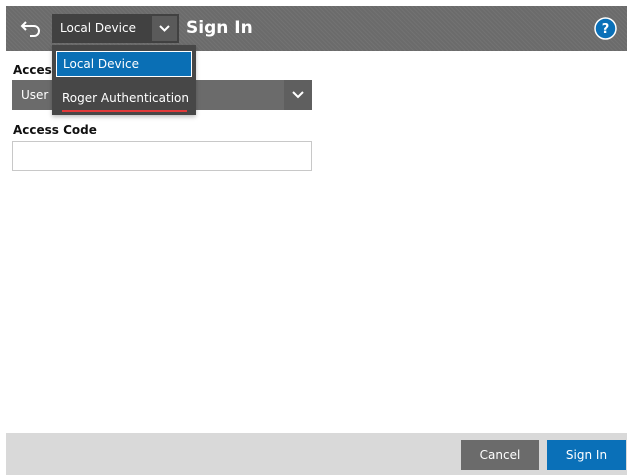  I want to click on access-method-value: User, so click(35, 95).